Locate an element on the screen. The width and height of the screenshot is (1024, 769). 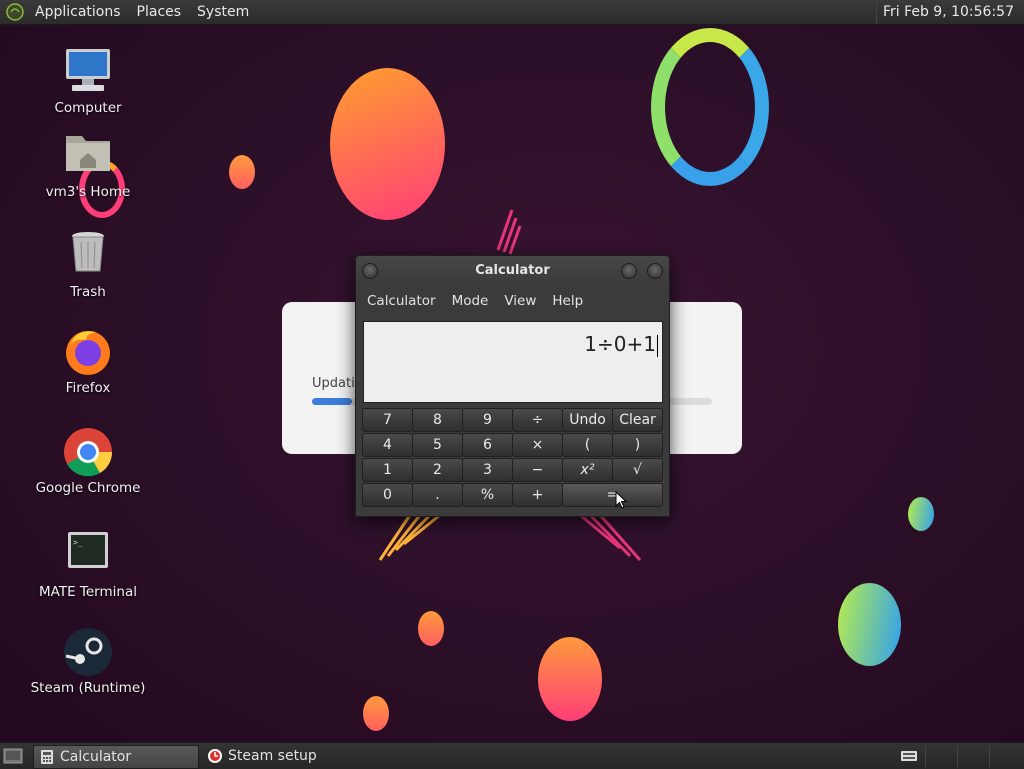
applications-menu: Applications is located at coordinates (78, 12).